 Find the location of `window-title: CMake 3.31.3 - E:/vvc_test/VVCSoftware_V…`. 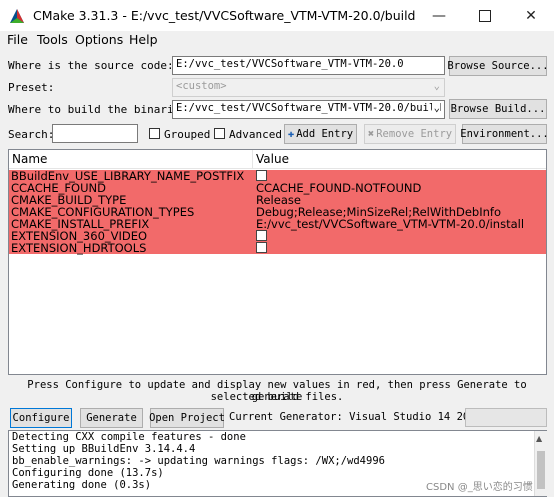

window-title: CMake 3.31.3 - E:/vvc_test/VVCSoftware_V… is located at coordinates (224, 15).